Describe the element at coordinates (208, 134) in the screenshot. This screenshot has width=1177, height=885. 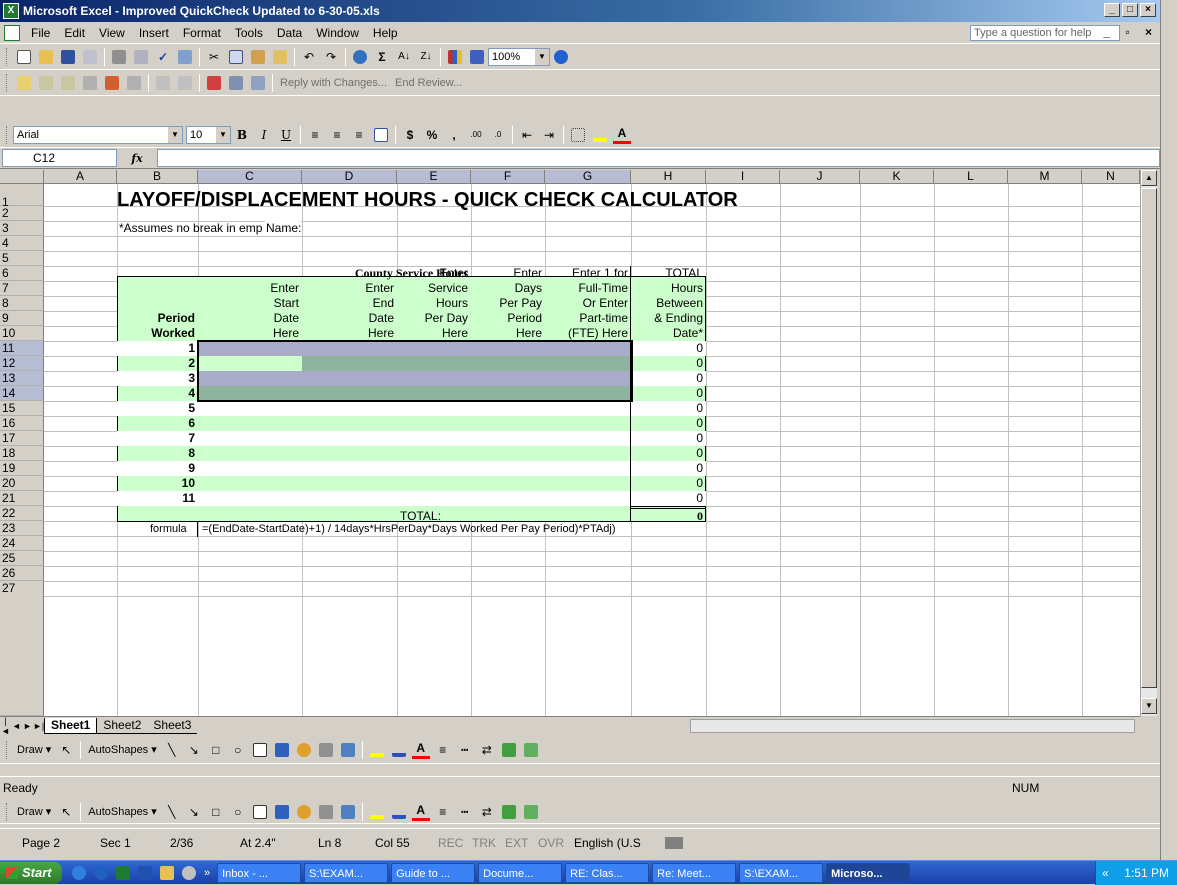
I see `font-size-select: 10 ▼` at that location.